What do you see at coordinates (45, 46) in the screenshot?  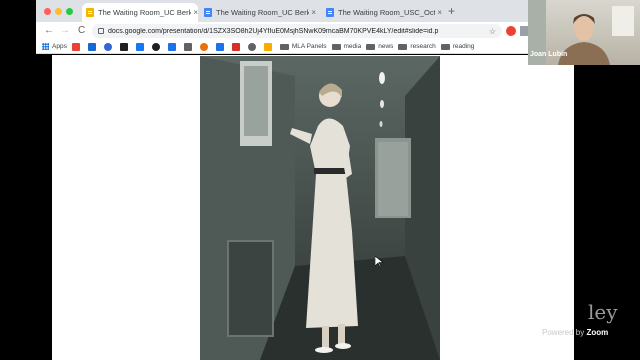 I see `apps-grid-icon` at bounding box center [45, 46].